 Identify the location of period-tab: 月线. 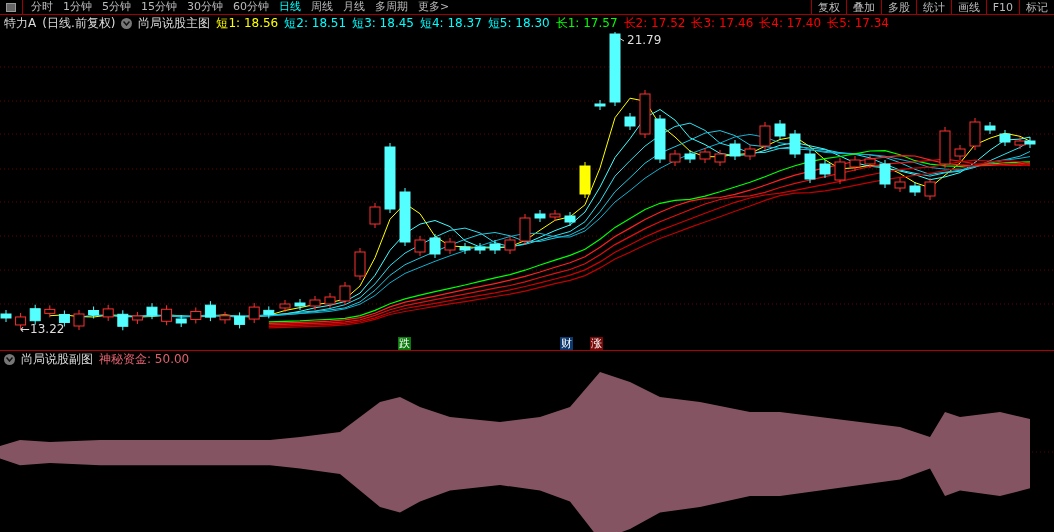
(354, 7).